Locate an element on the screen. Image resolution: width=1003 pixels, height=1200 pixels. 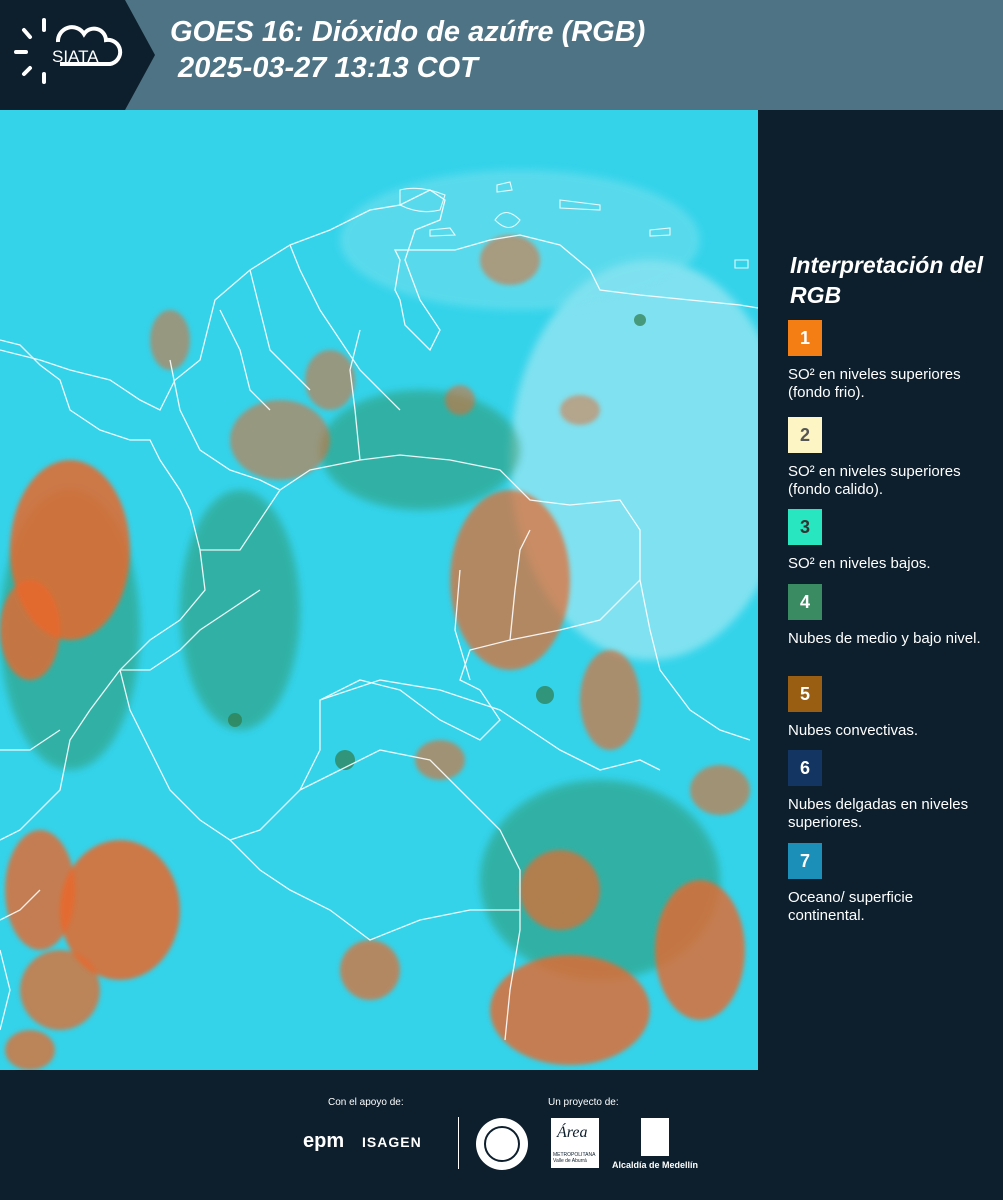
legend-swatch: 7 is located at coordinates (805, 861).